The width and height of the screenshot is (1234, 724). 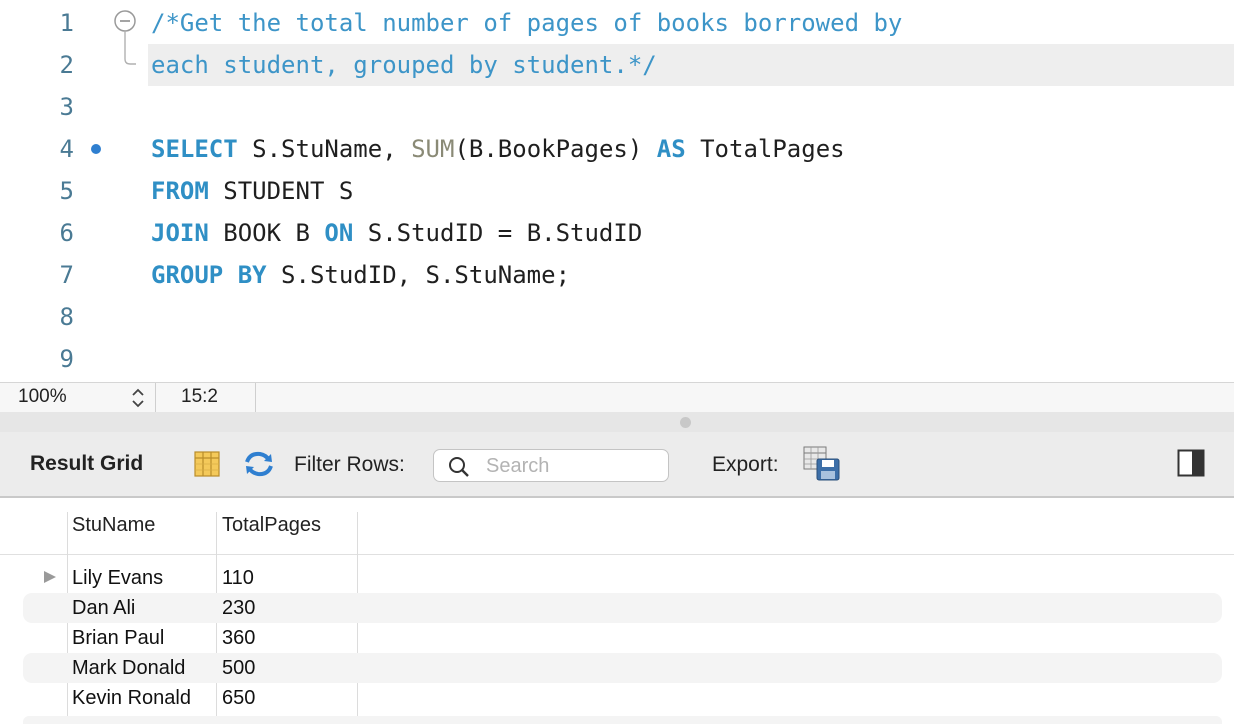 What do you see at coordinates (617, 526) in the screenshot?
I see `grid-header: StuName TotalPages` at bounding box center [617, 526].